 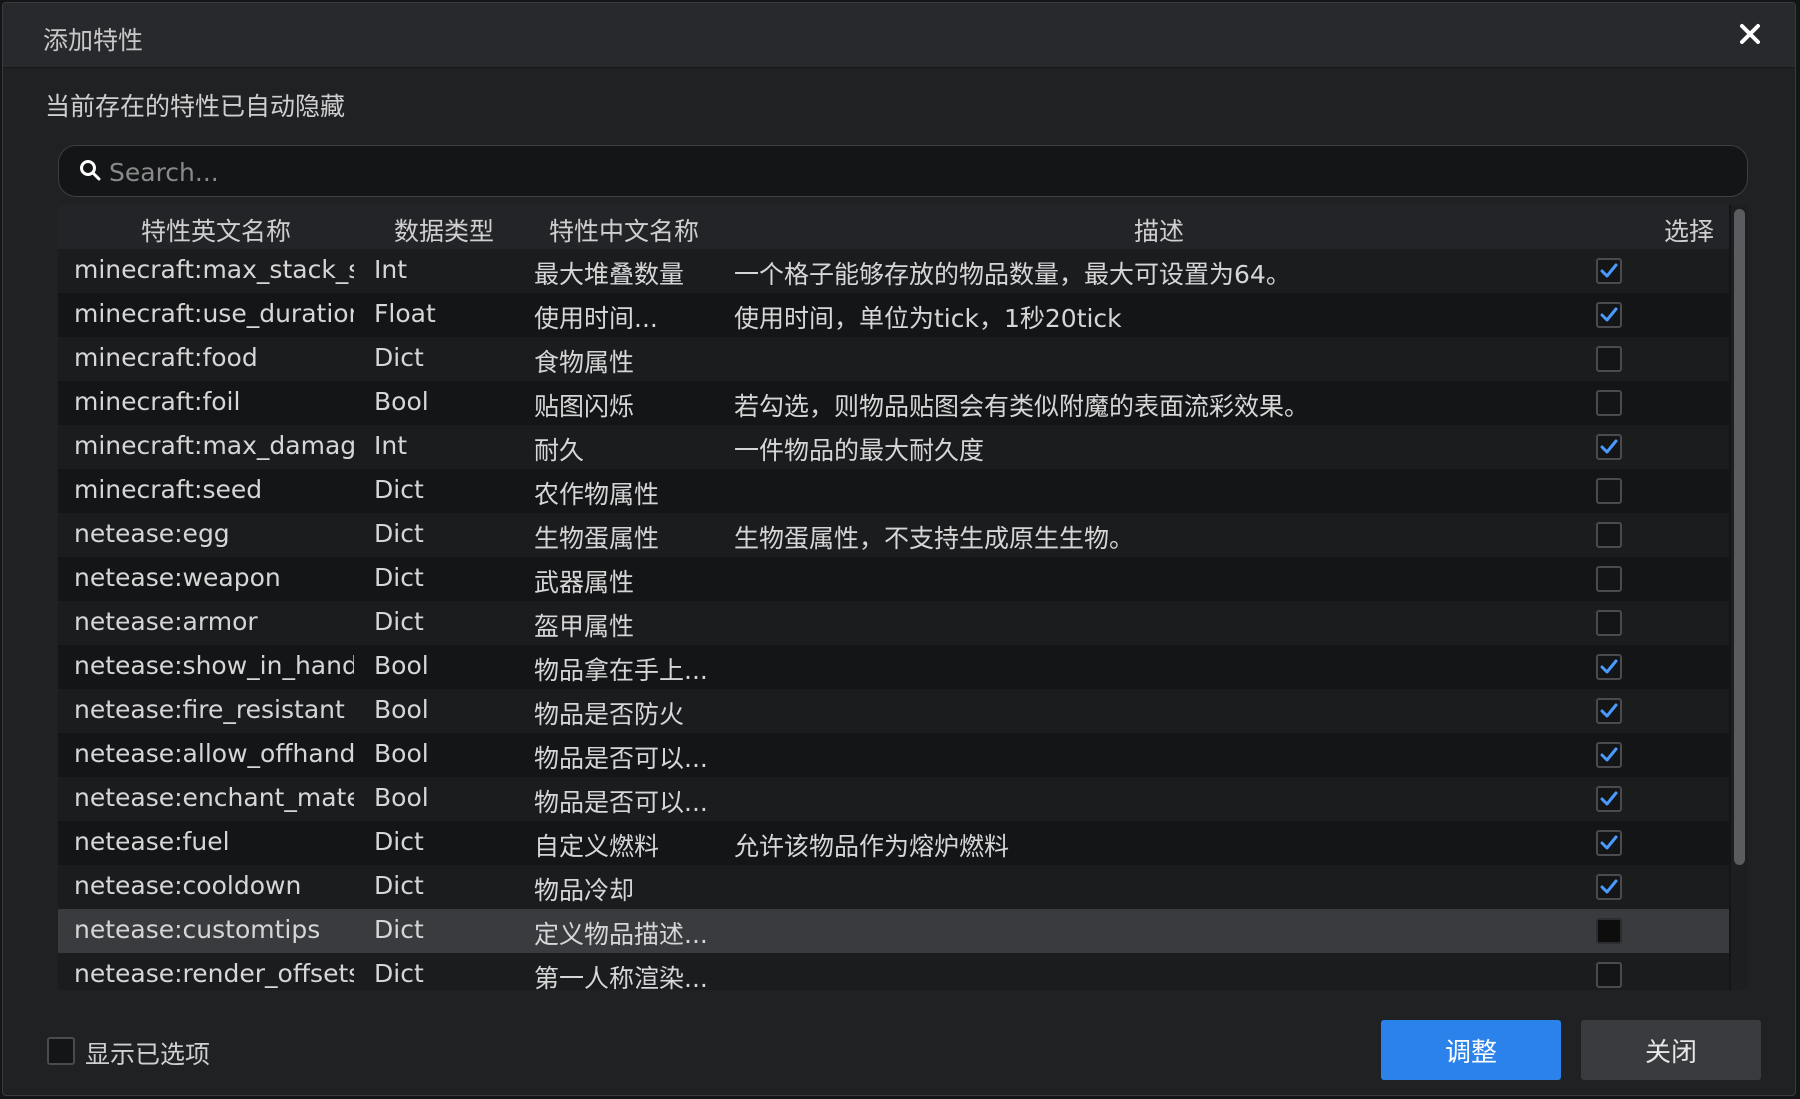 What do you see at coordinates (443, 231) in the screenshot?
I see `column-header-type: 数据类型` at bounding box center [443, 231].